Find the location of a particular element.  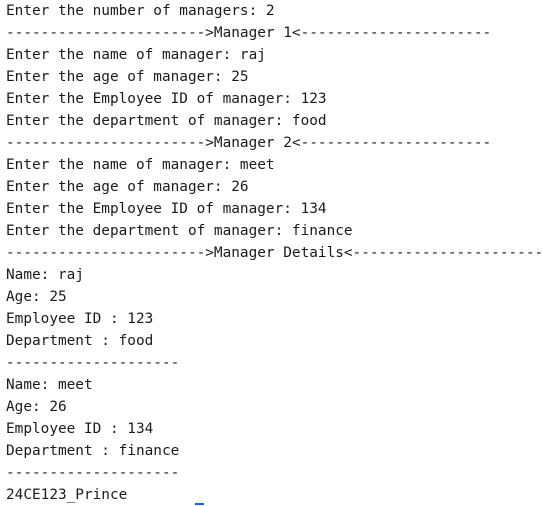

details-1-employee-id: Employee ID : 123 is located at coordinates (80, 319).